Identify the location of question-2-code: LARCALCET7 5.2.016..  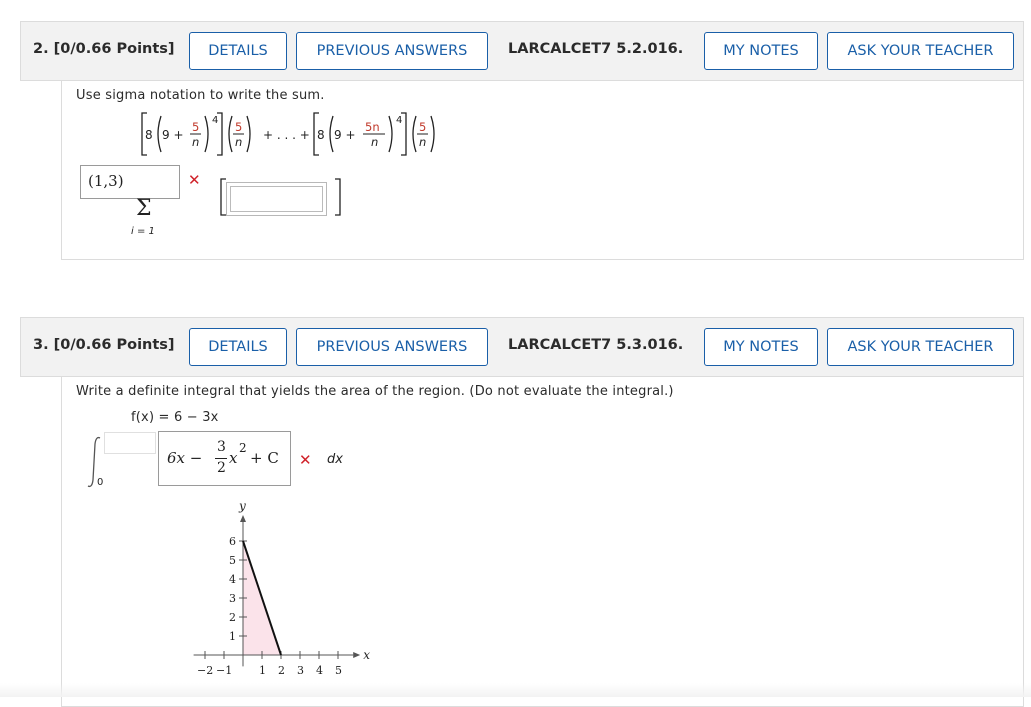
(596, 49).